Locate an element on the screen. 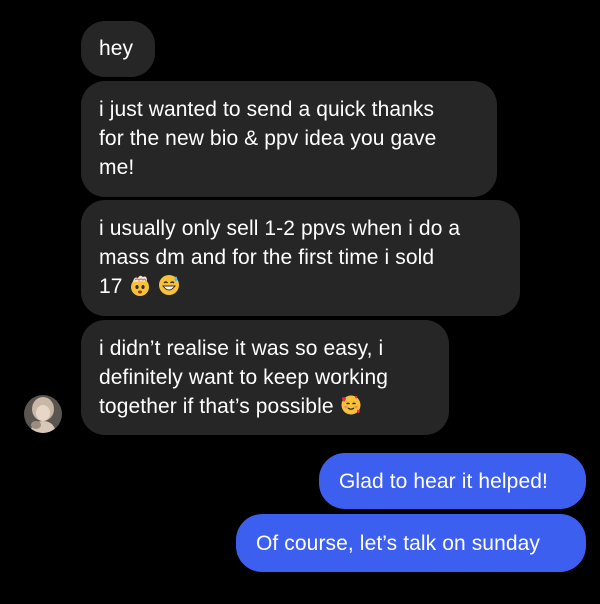 This screenshot has width=600, height=604. message-text-line: together if that’s possible is located at coordinates (265, 406).